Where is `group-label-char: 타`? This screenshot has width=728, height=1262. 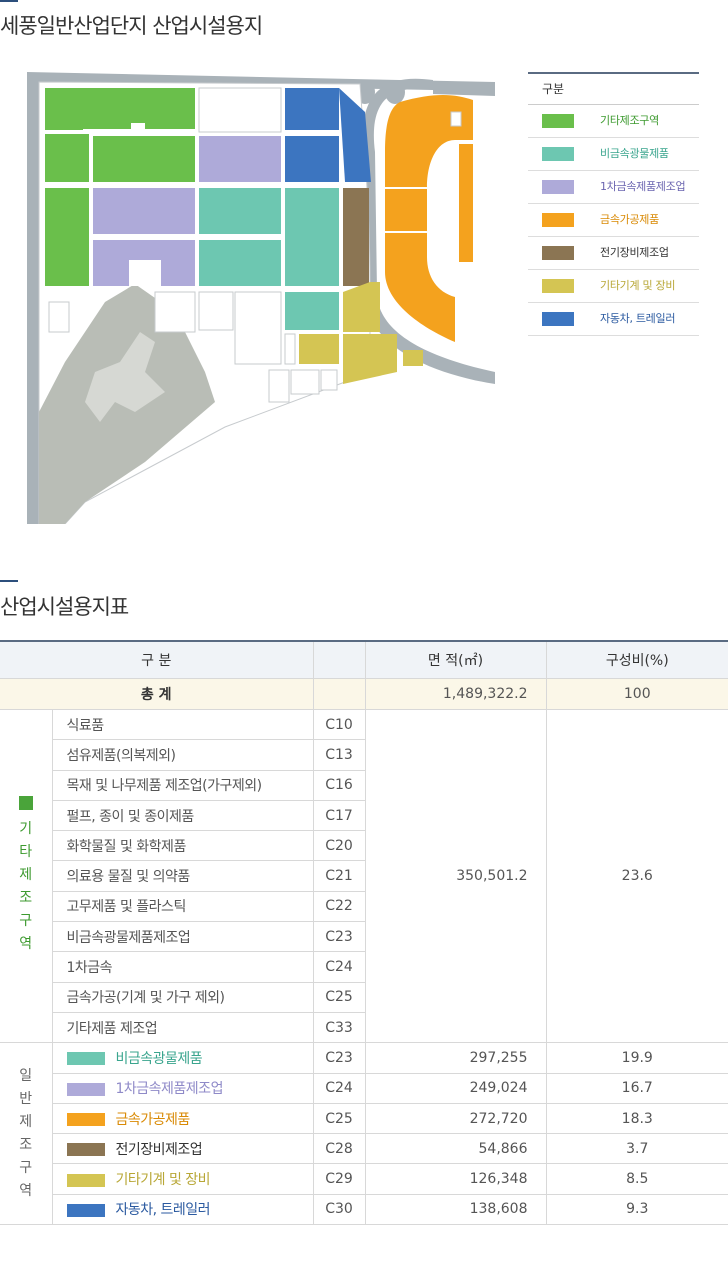
group-label-char: 타 is located at coordinates (26, 852).